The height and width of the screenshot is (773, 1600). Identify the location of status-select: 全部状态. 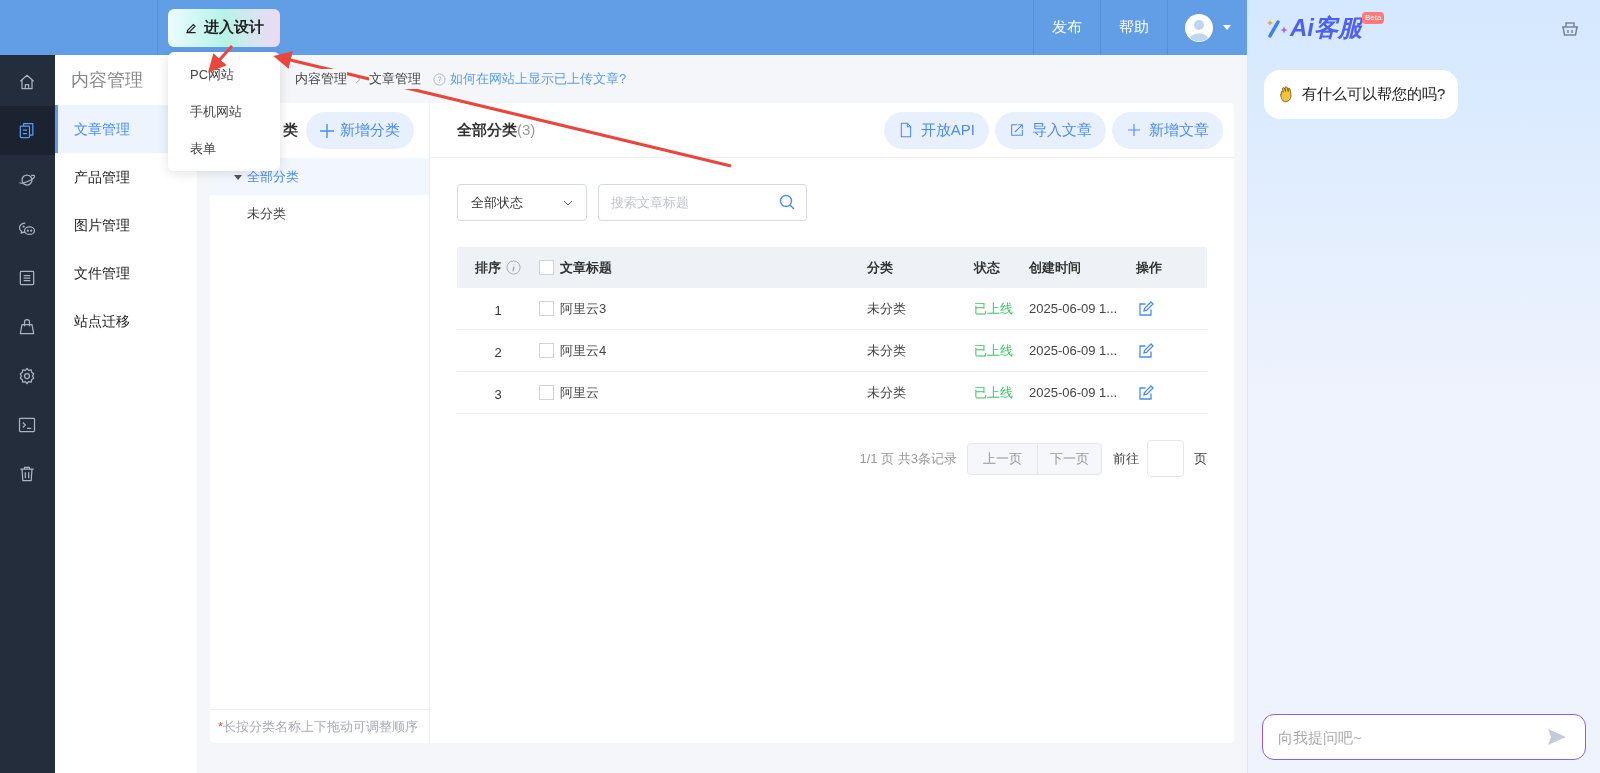
(522, 202).